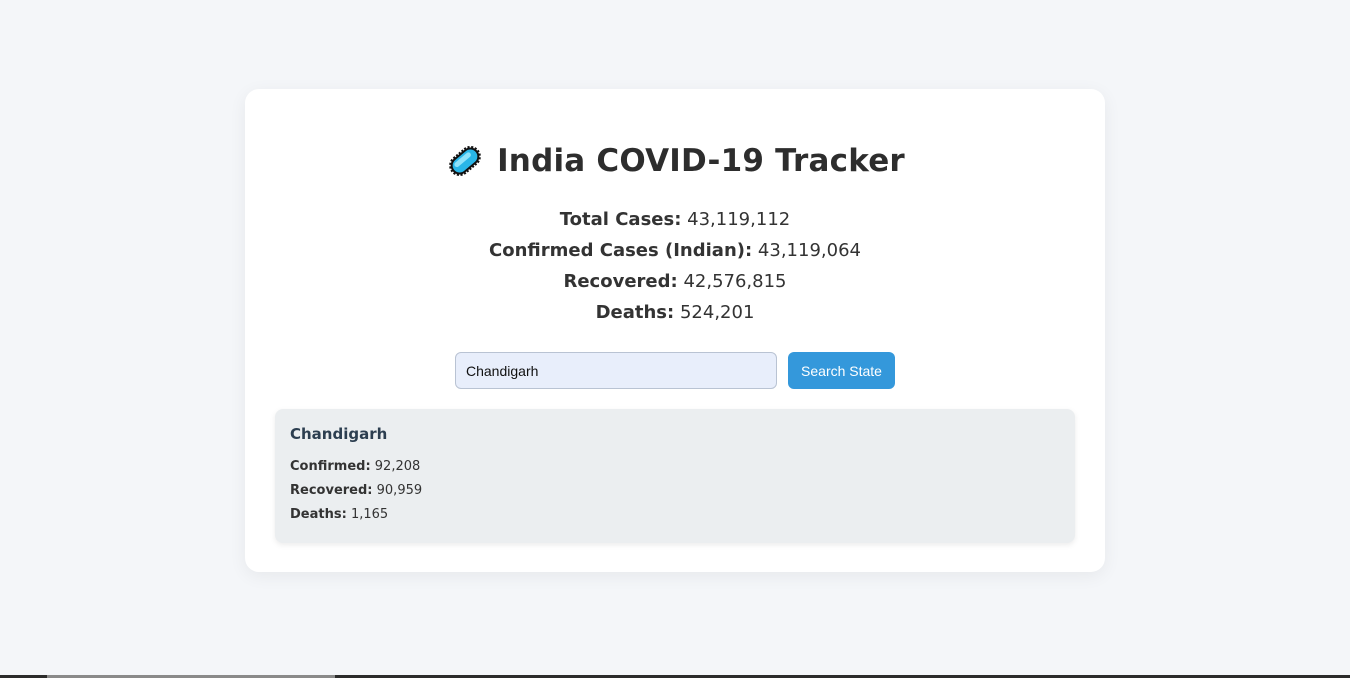 The width and height of the screenshot is (1350, 678). I want to click on state-confirmed-value: 92,208, so click(397, 466).